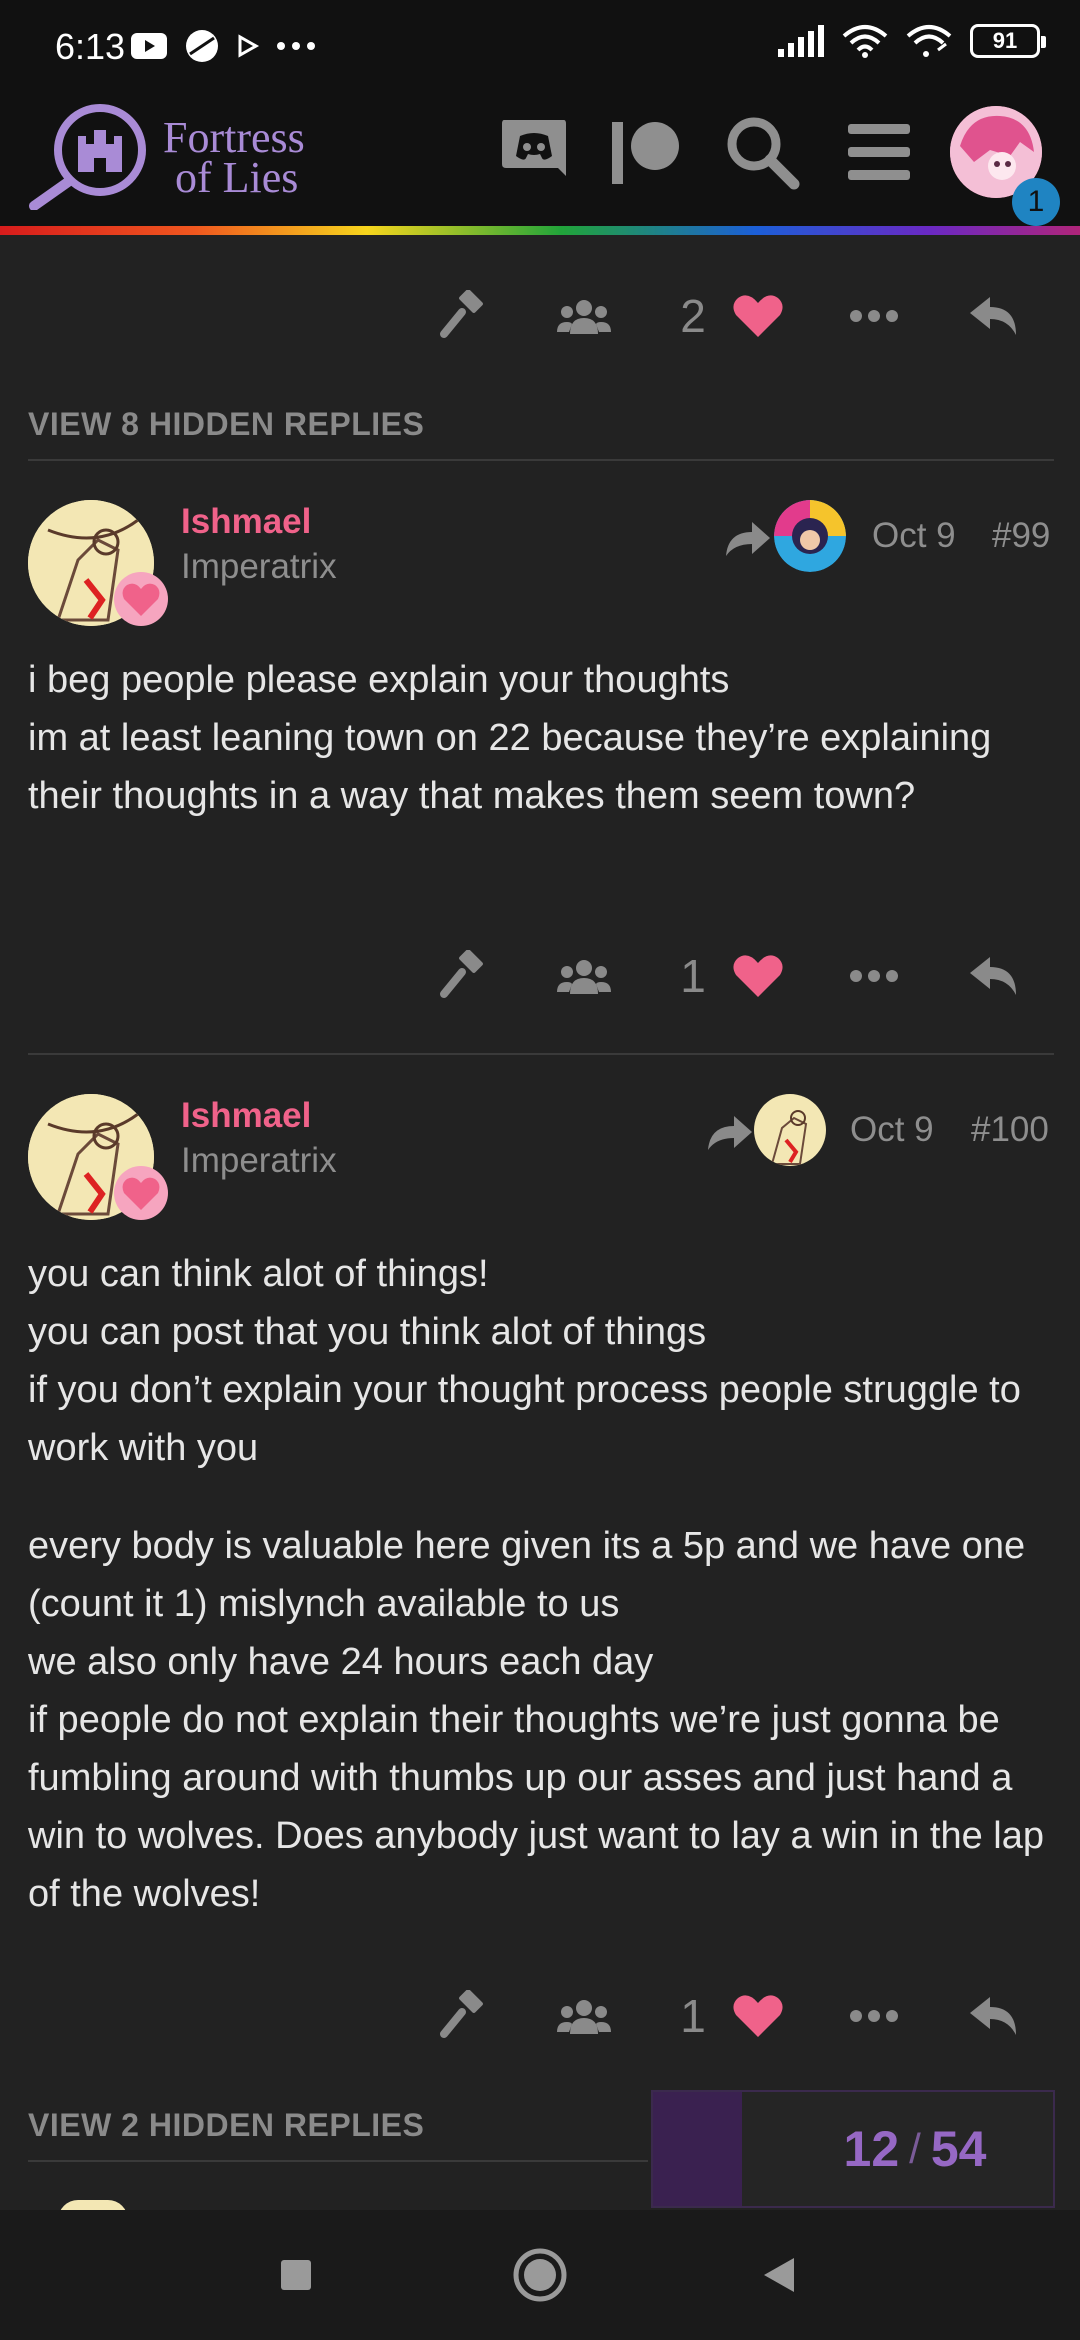  I want to click on recents-button, so click(296, 2275).